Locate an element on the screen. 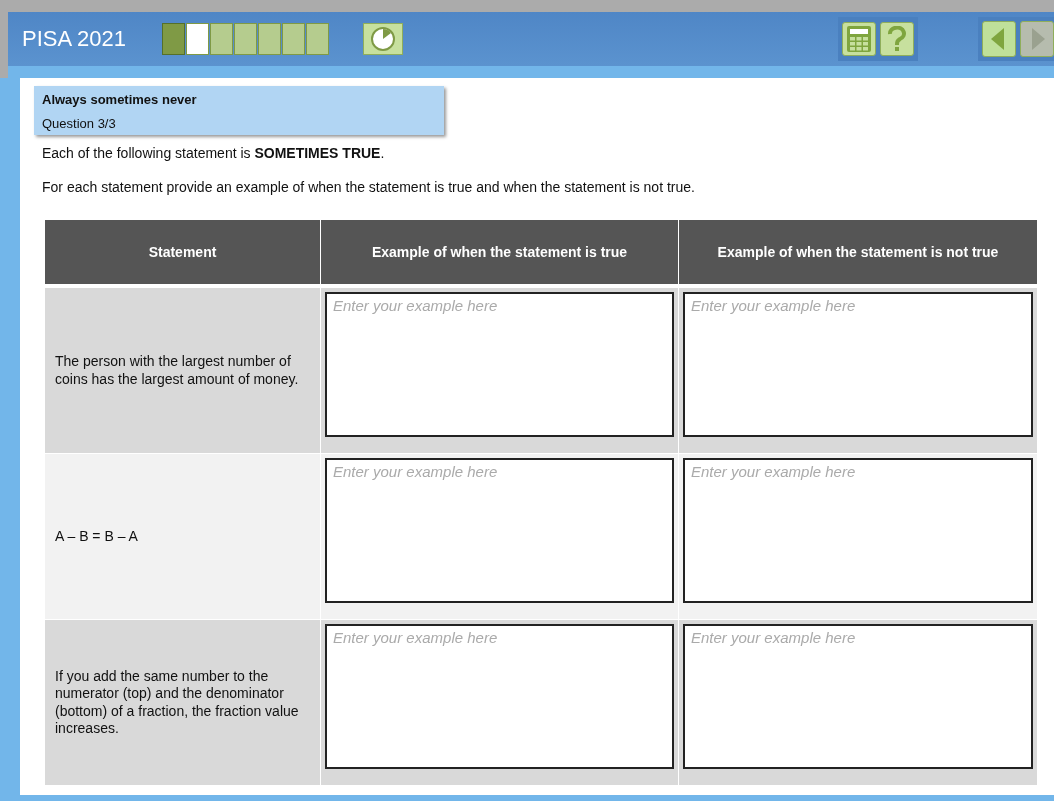 Image resolution: width=1054 pixels, height=801 pixels. timer-button is located at coordinates (383, 39).